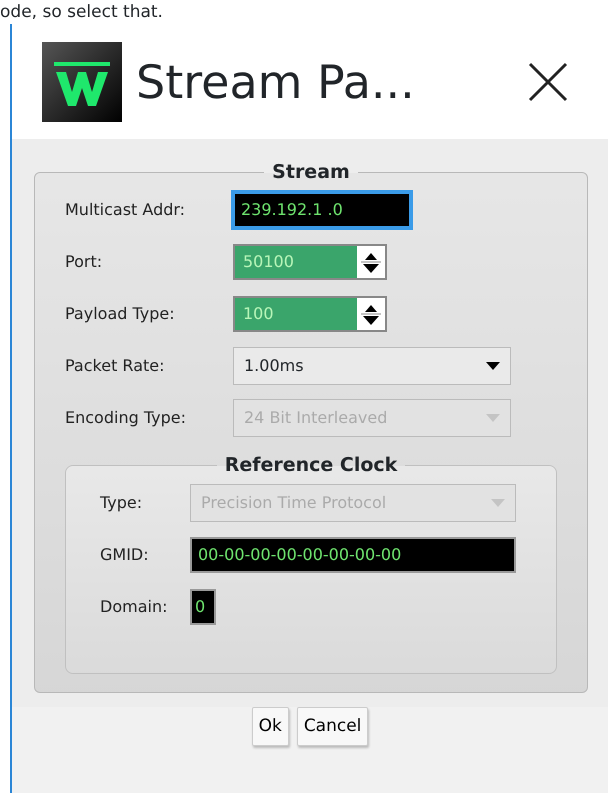 This screenshot has height=793, width=608. I want to click on dropdown: 1.00ms, so click(372, 365).